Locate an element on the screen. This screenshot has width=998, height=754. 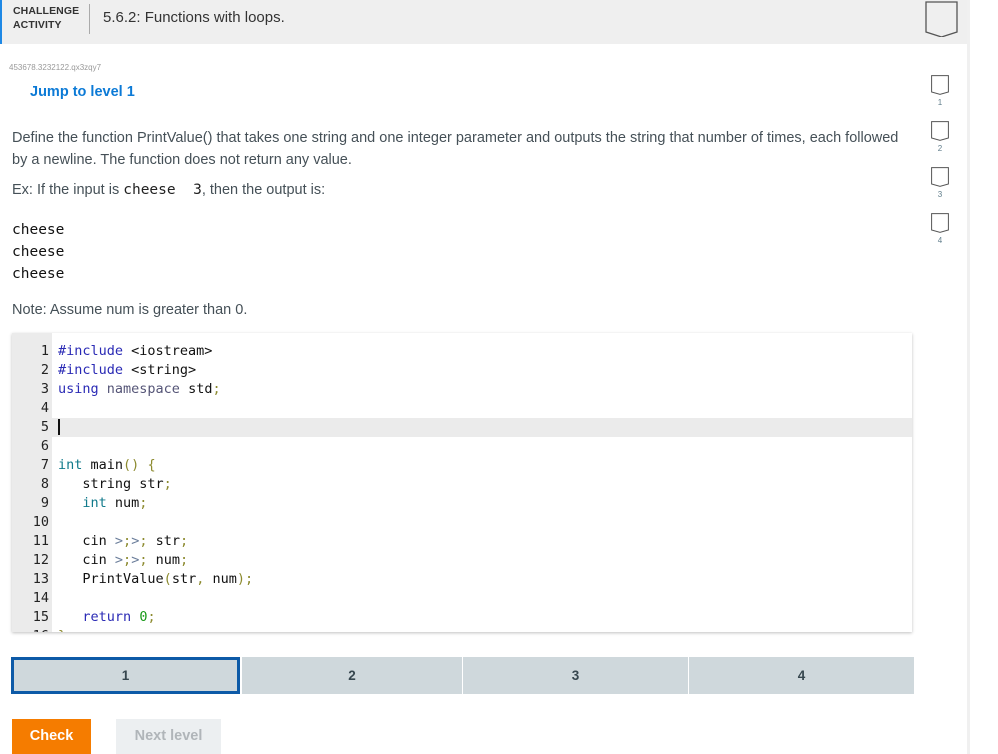
code-text: return 0; is located at coordinates (106, 617).